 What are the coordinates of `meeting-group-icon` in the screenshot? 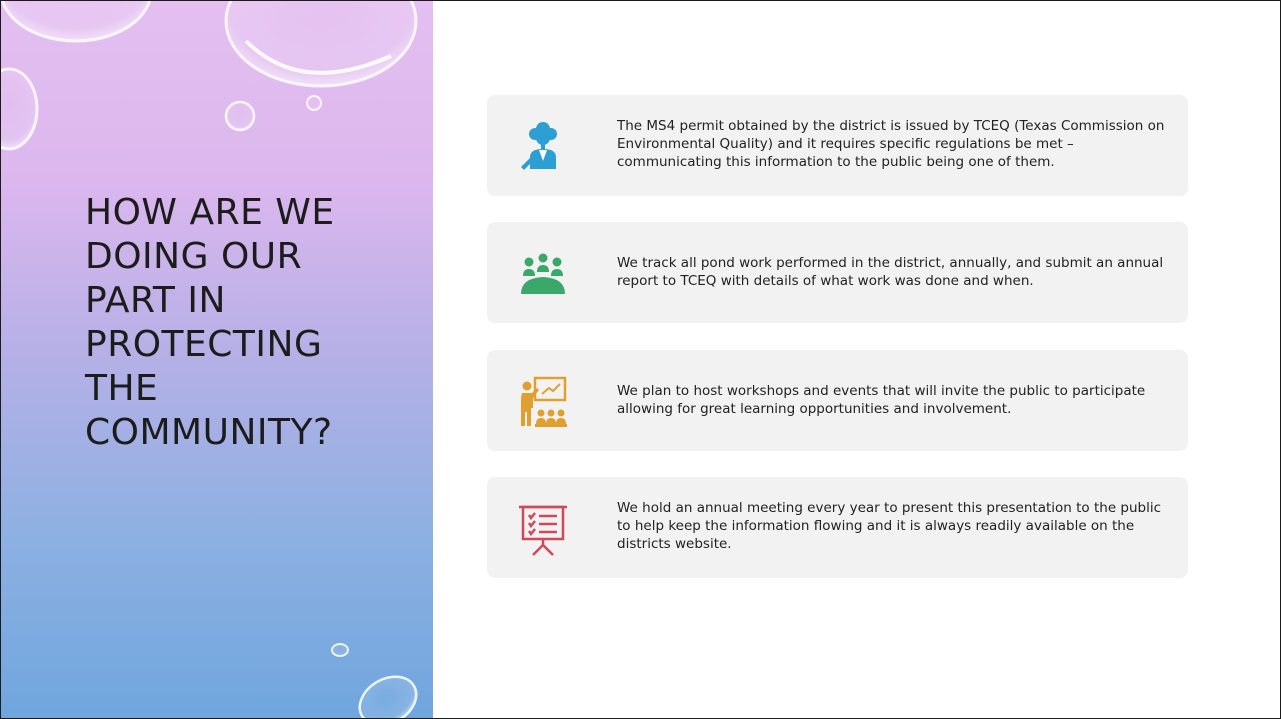 It's located at (543, 273).